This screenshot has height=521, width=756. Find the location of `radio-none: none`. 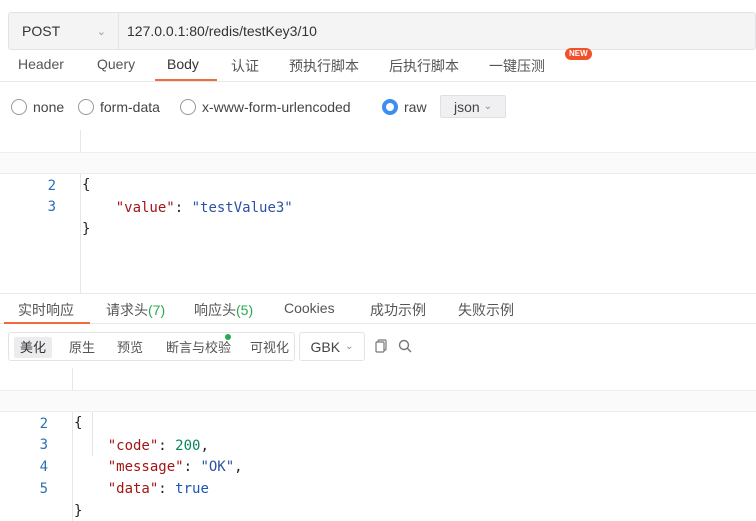

radio-none: none is located at coordinates (37, 107).